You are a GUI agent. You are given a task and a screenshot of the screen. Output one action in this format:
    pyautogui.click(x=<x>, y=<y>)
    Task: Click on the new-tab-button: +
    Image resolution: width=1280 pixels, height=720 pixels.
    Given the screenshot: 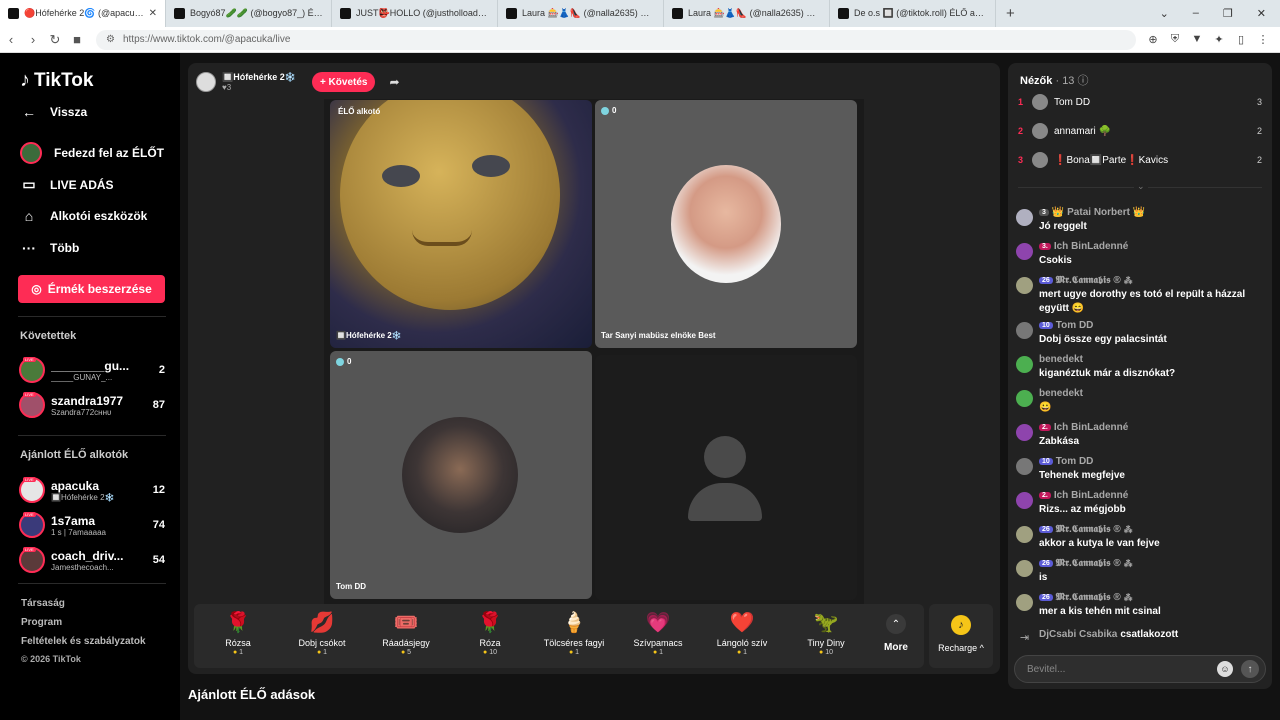 What is the action you would take?
    pyautogui.click(x=1010, y=13)
    